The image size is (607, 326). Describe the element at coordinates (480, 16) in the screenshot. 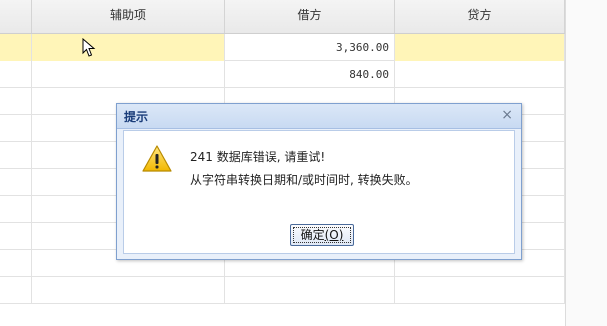

I see `header-credit: 贷方` at that location.